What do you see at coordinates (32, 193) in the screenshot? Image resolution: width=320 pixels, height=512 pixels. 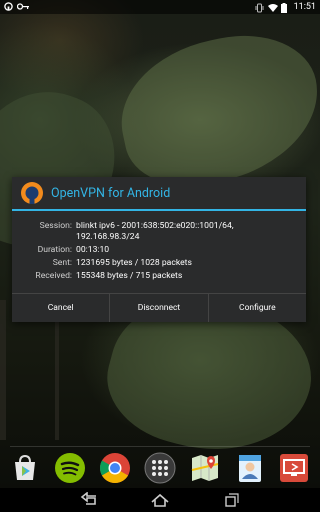 I see `openvpn-logo-icon` at bounding box center [32, 193].